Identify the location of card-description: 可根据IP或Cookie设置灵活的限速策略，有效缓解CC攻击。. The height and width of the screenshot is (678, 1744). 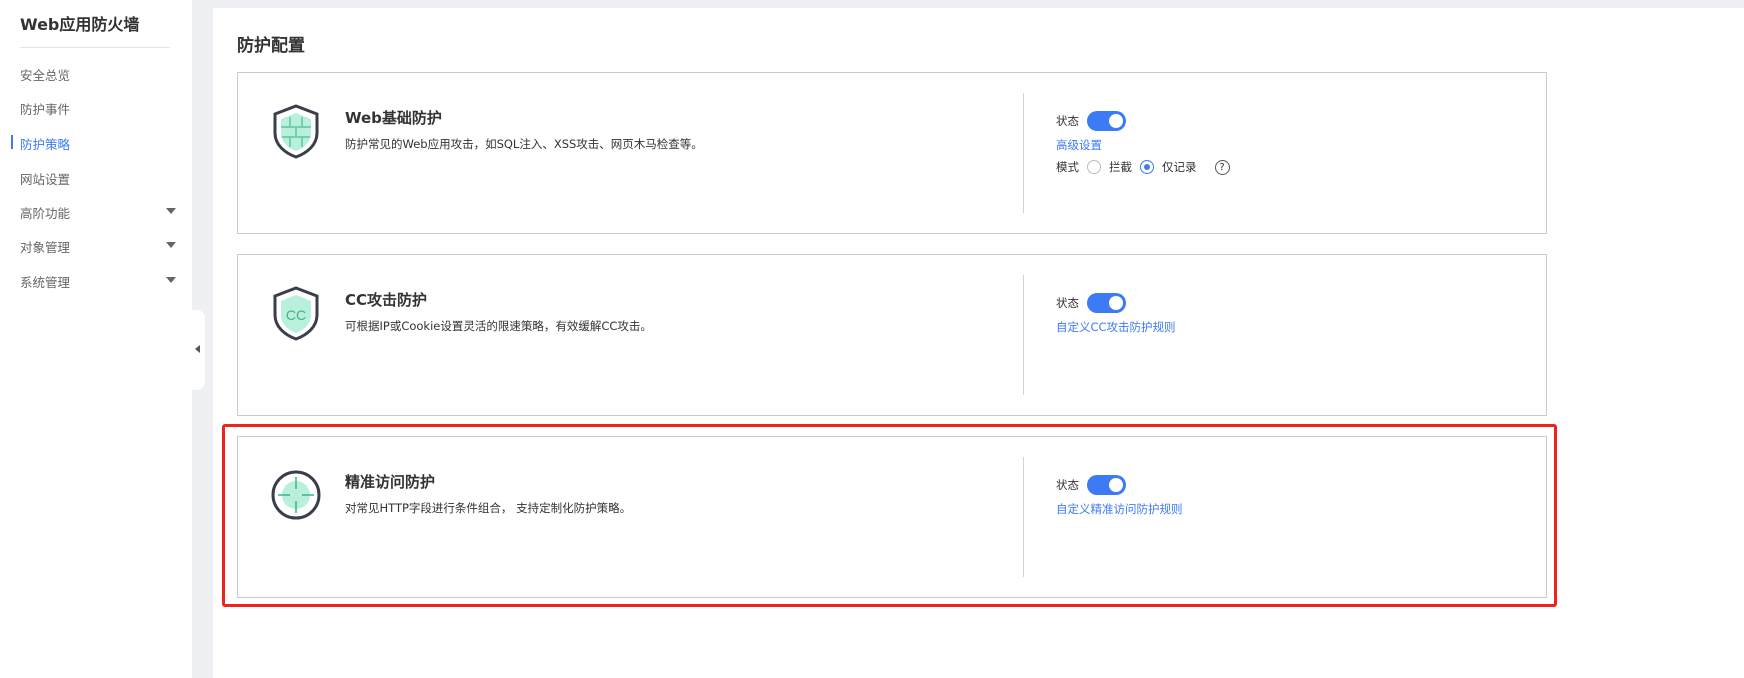
(498, 326).